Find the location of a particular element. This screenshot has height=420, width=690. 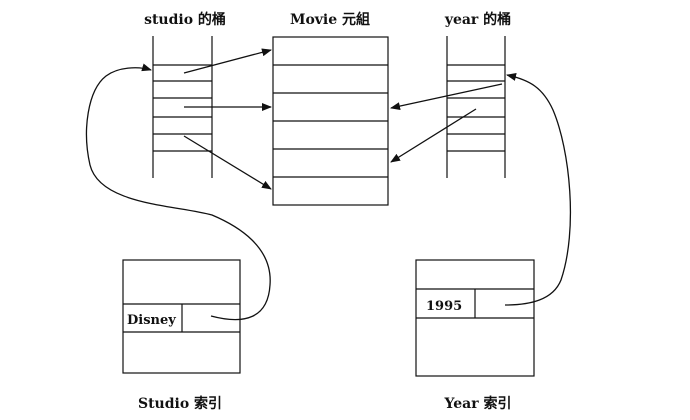

studio-buckets-label: studio 的桶 is located at coordinates (185, 19).